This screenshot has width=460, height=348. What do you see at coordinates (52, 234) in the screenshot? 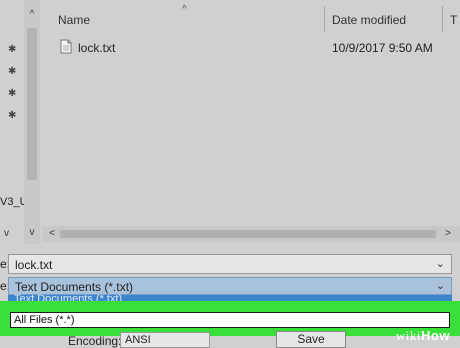
I see `scroll-left-icon: <` at bounding box center [52, 234].